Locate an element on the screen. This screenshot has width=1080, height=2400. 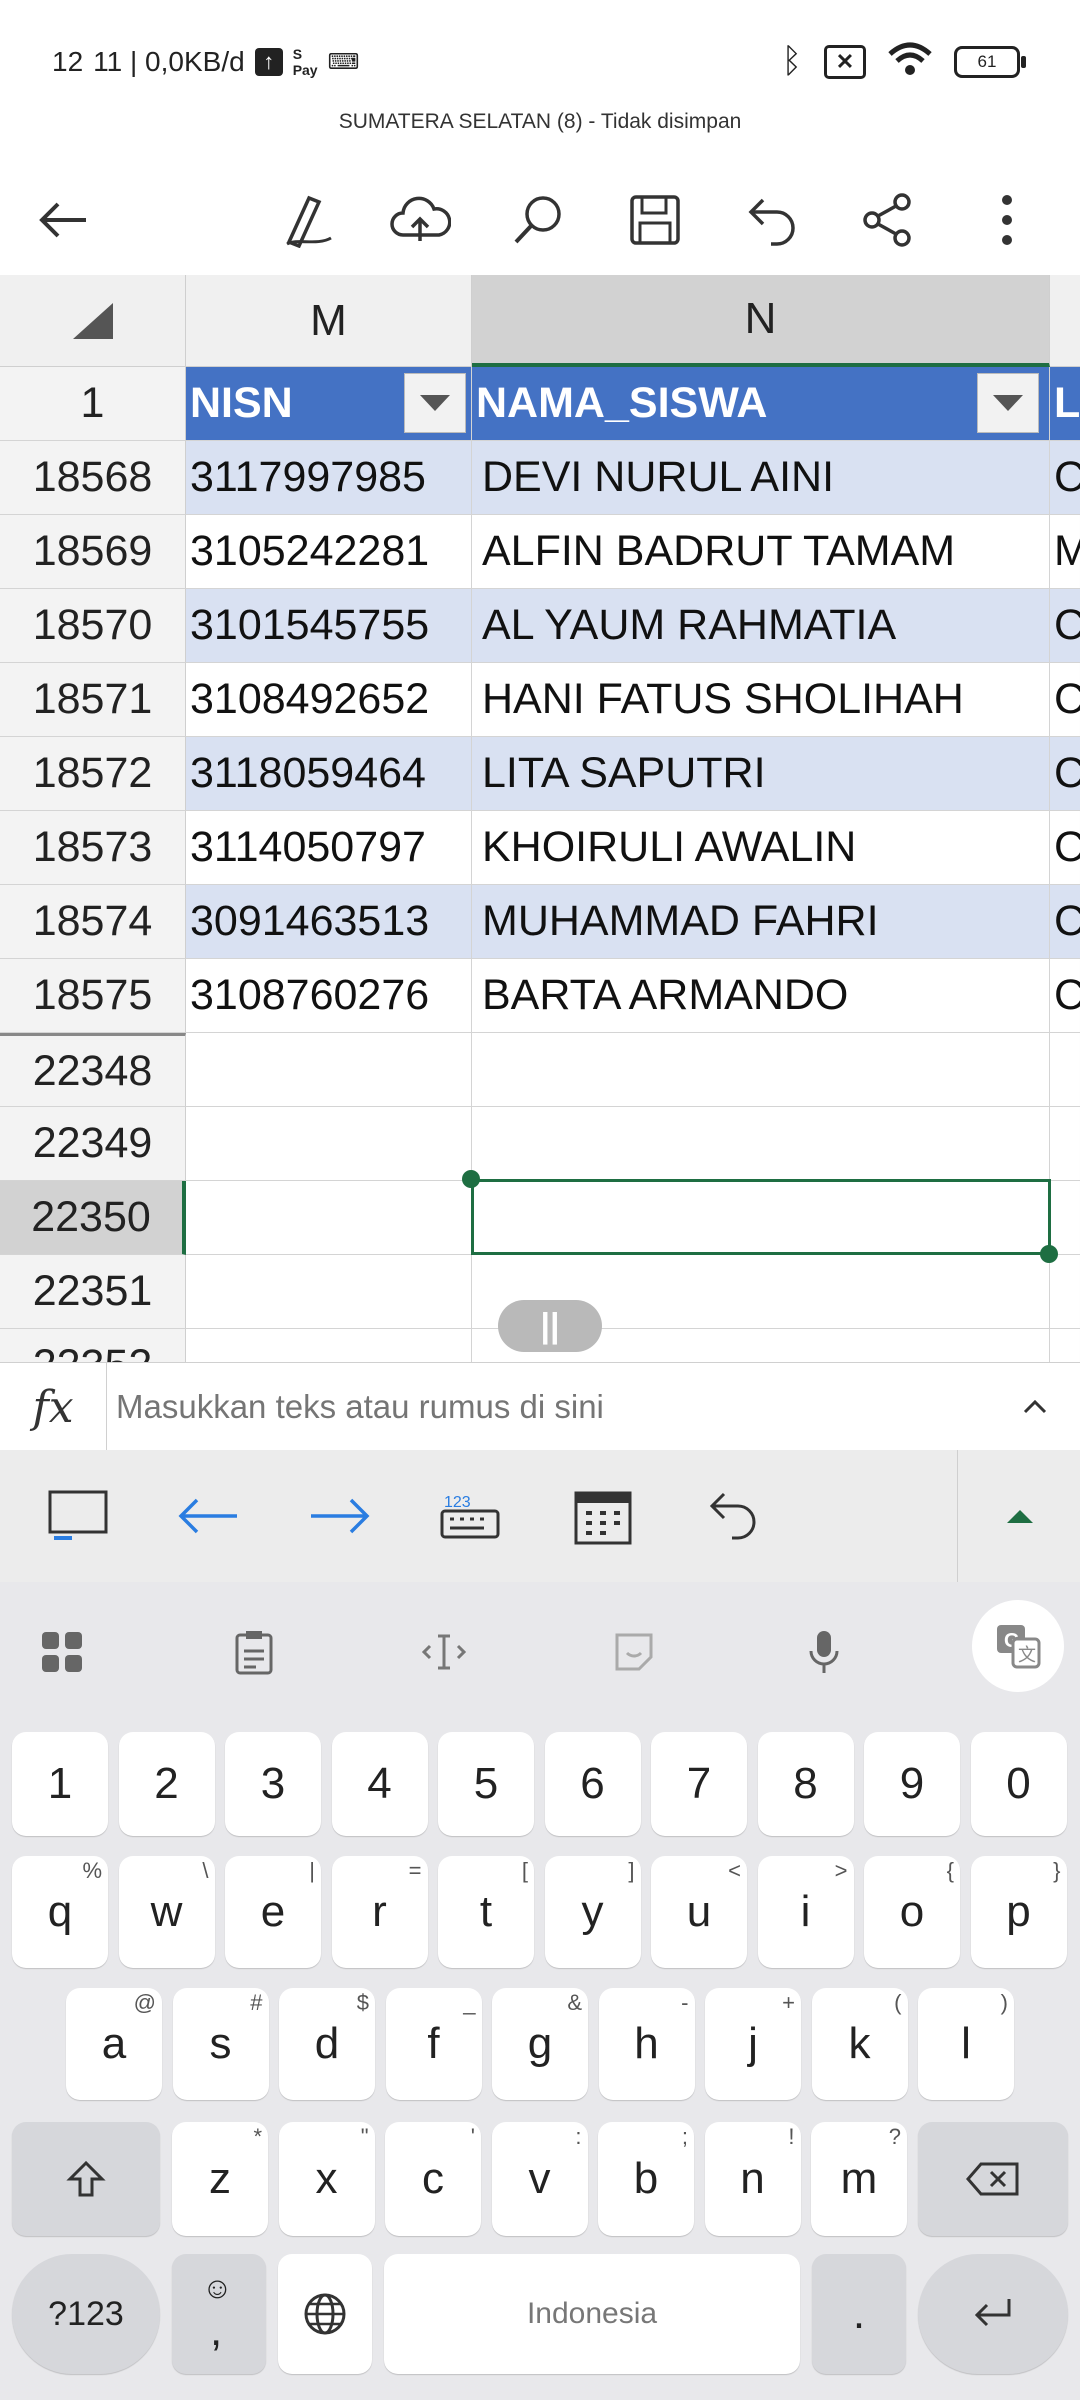
cell-nama-siswa: AL YAUM RAHMATIA is located at coordinates (761, 626).